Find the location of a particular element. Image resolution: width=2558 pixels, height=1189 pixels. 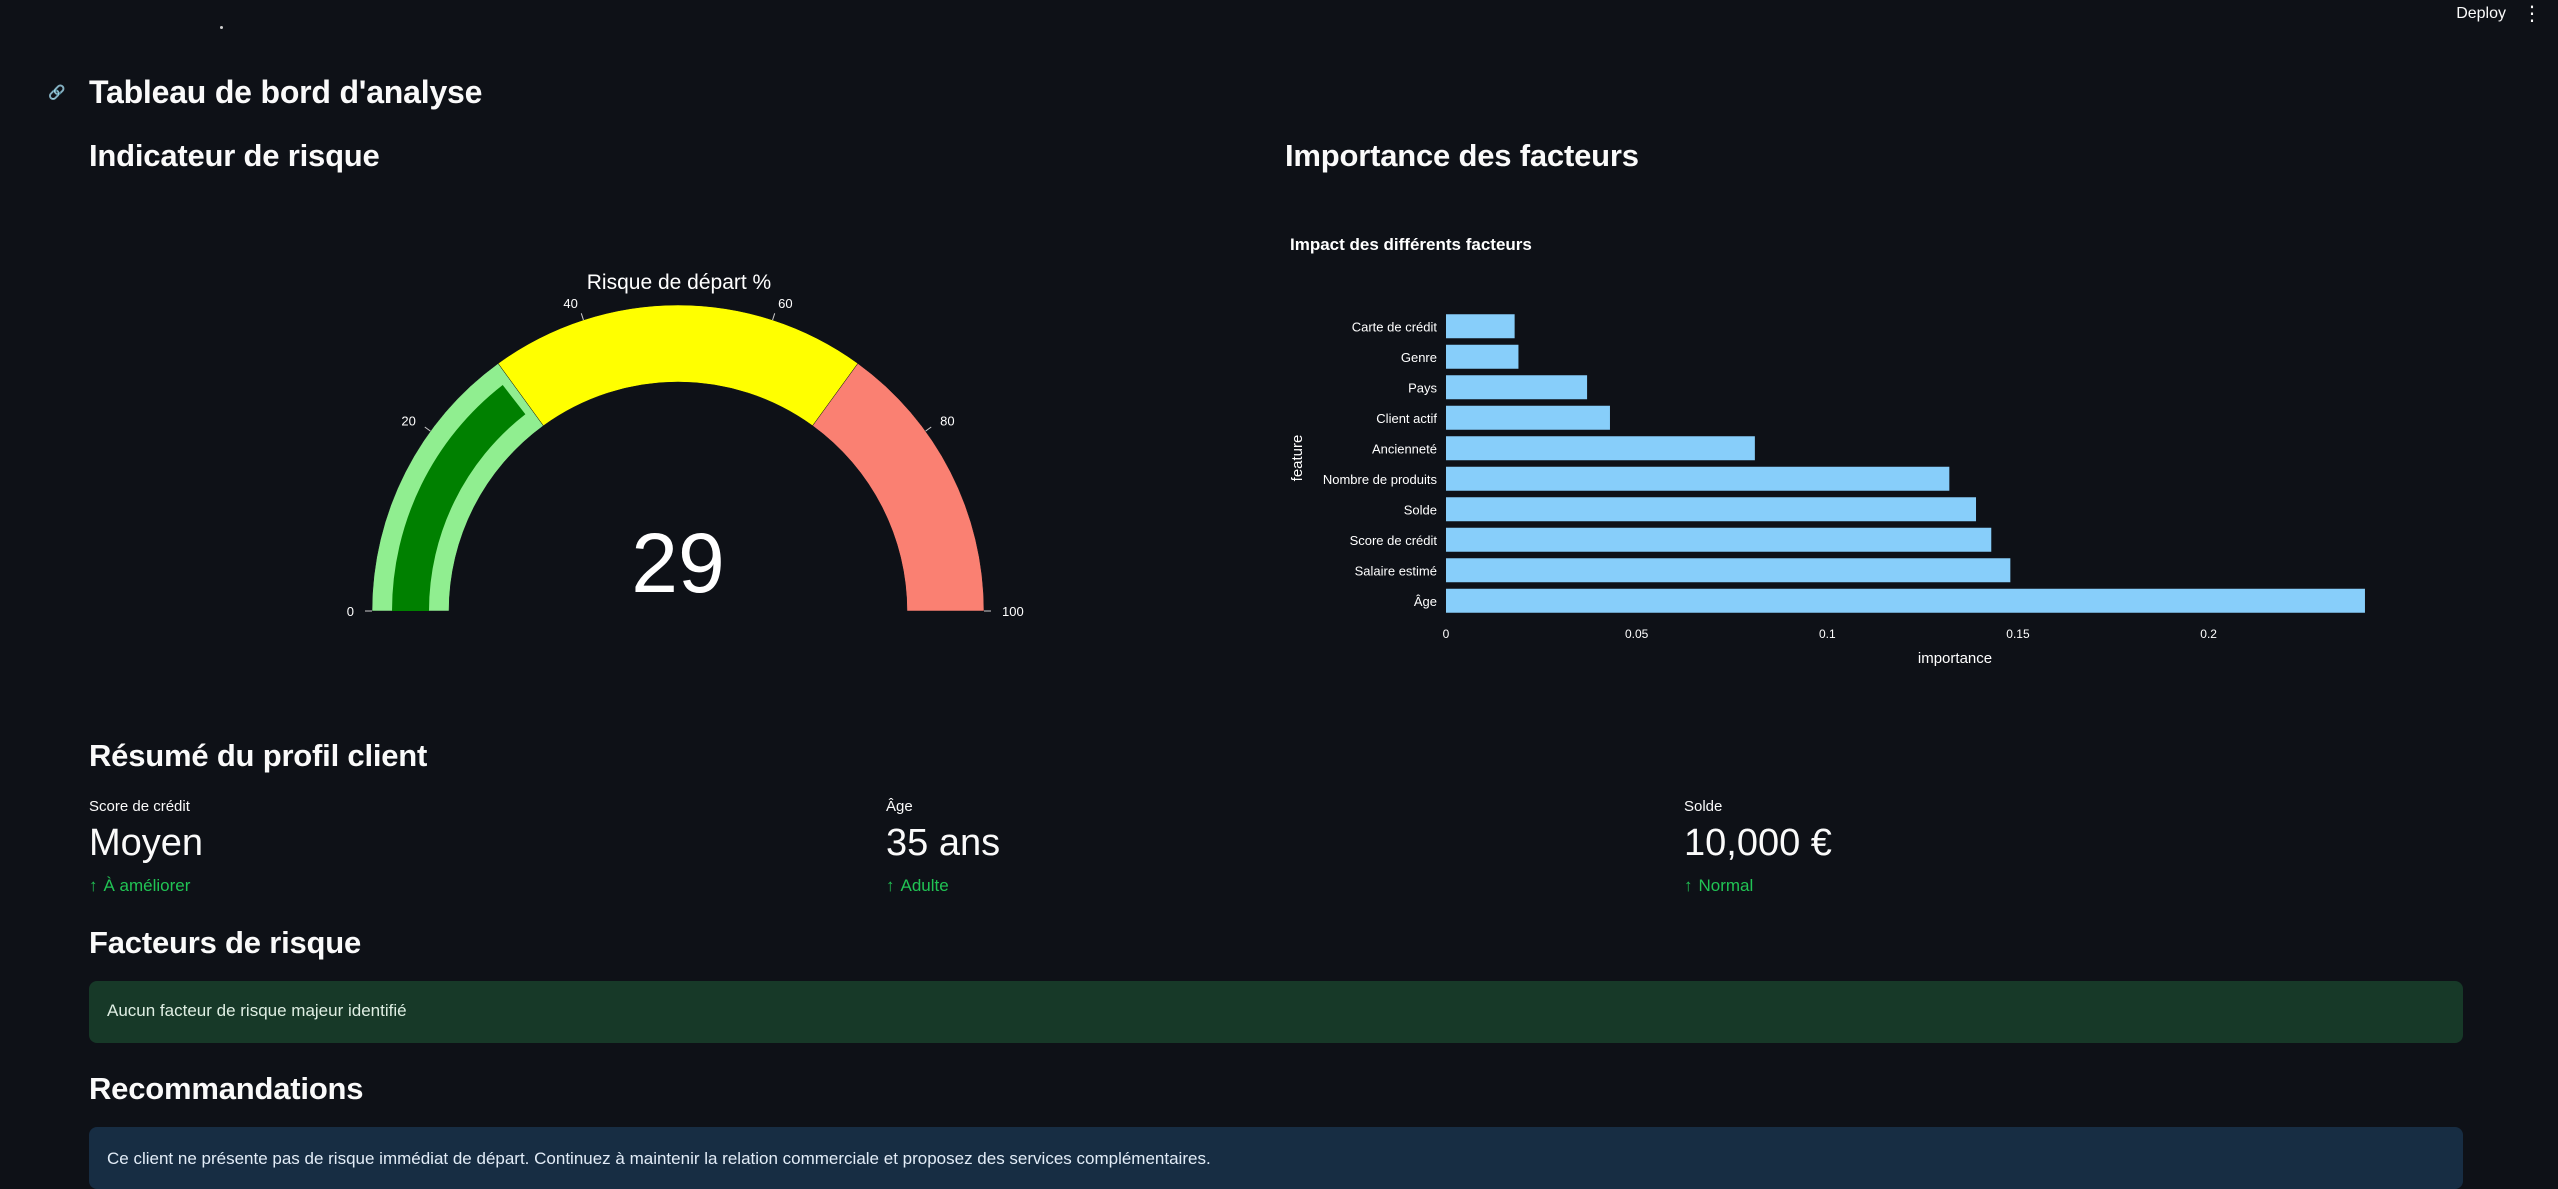

x-tick-label: 0.05 is located at coordinates (1637, 634).